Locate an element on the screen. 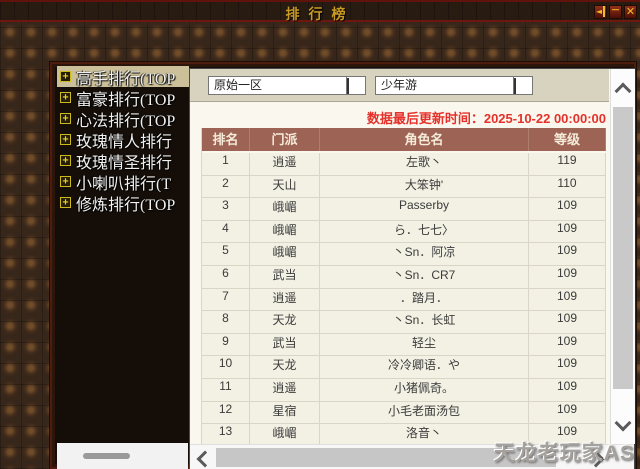  table-row: 9 武当 轻尘 109 is located at coordinates (404, 345).